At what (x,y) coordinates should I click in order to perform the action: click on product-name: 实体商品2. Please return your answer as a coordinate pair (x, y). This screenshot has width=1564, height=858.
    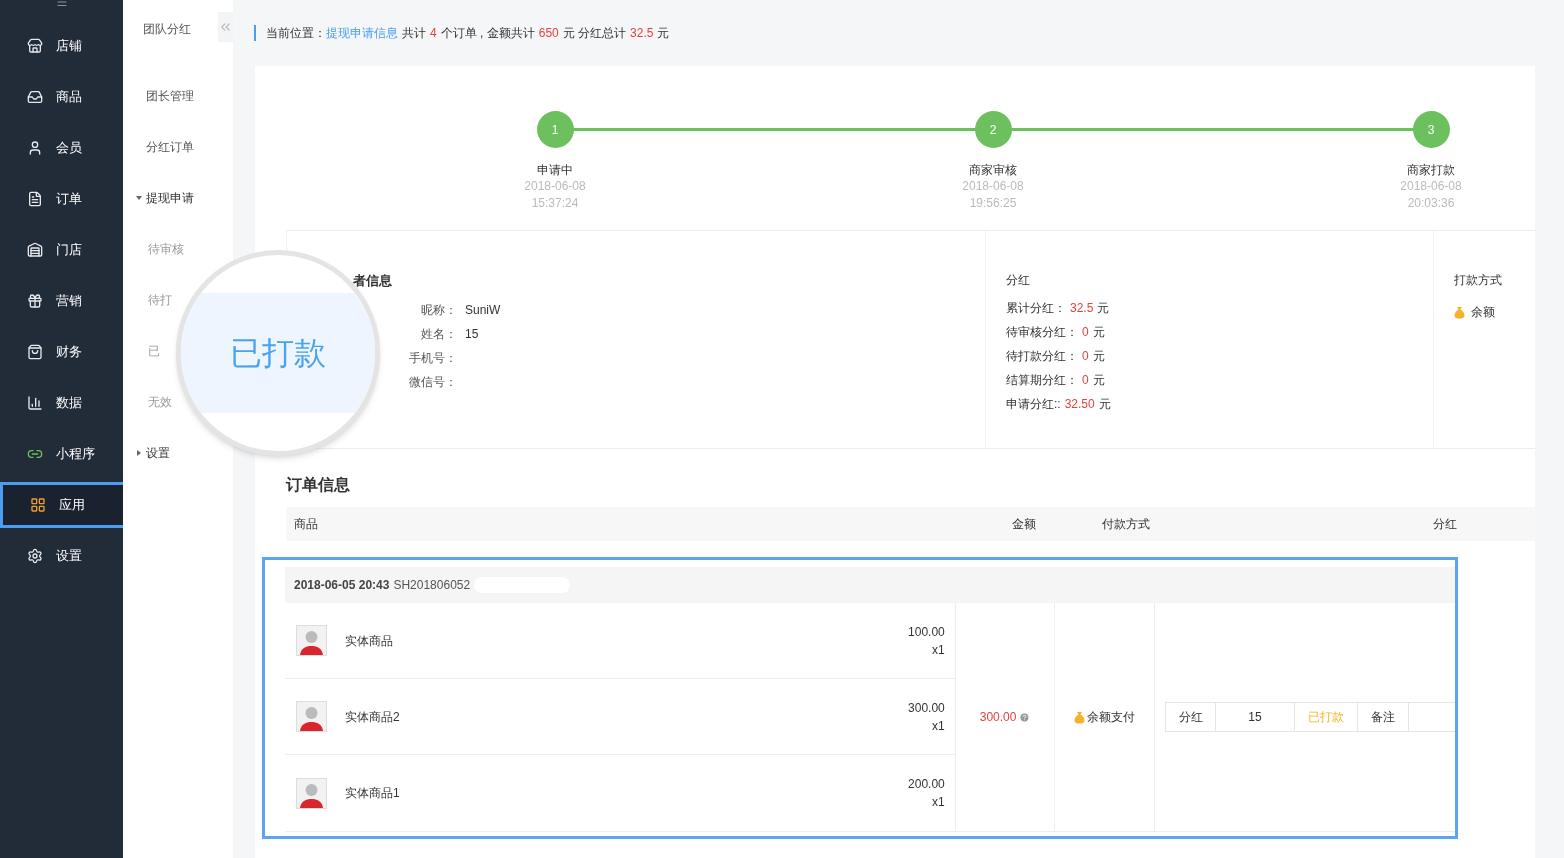
    Looking at the image, I should click on (373, 717).